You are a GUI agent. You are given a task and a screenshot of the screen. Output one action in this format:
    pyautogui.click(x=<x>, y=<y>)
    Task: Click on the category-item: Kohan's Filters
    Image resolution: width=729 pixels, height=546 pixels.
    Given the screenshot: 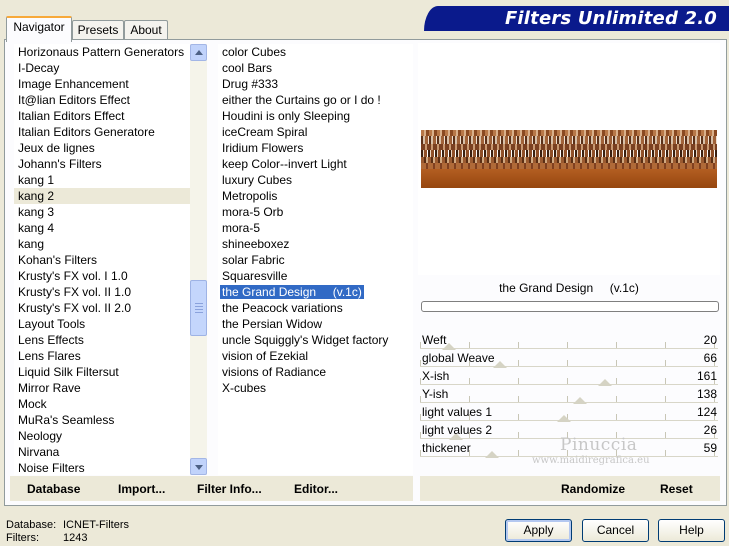 What is the action you would take?
    pyautogui.click(x=102, y=260)
    